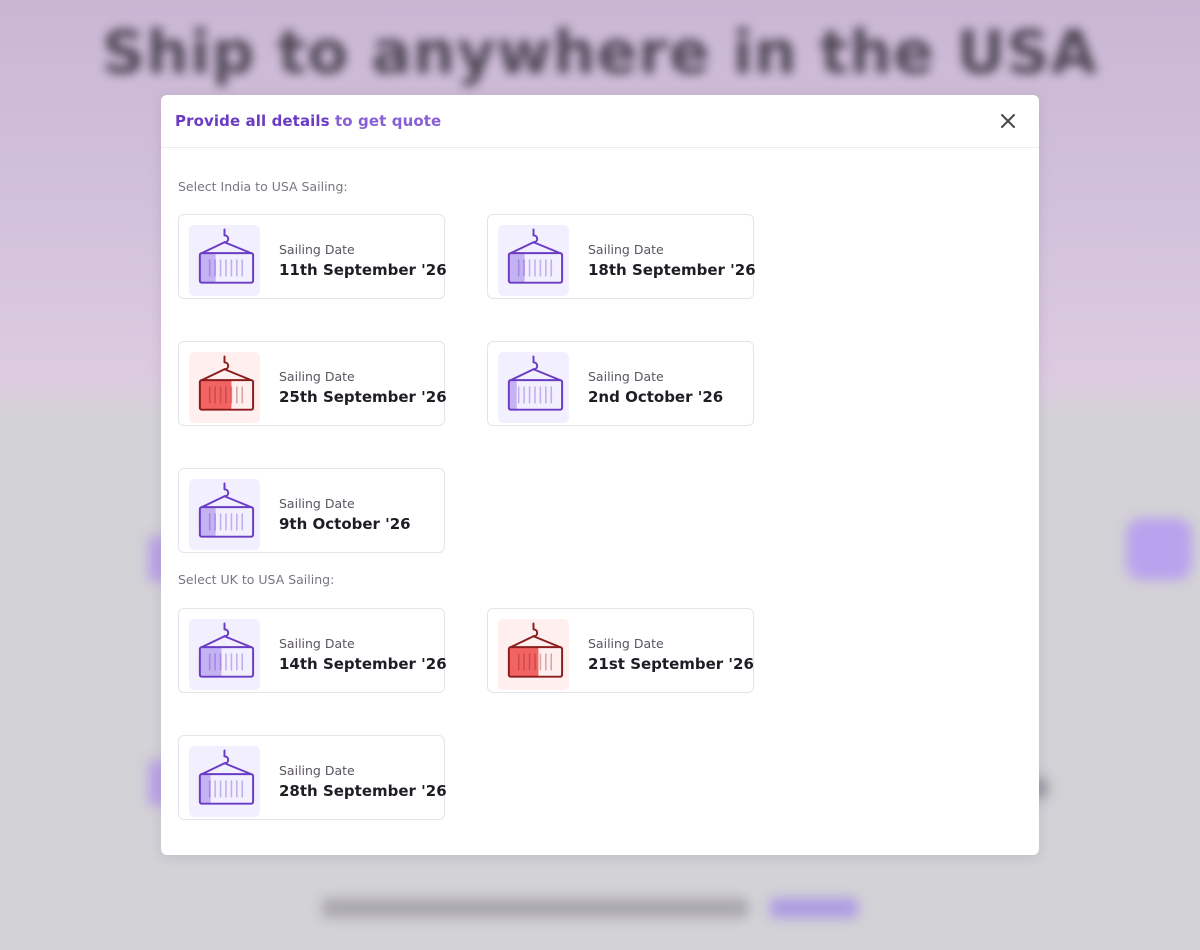 Image resolution: width=1200 pixels, height=950 pixels. I want to click on sailing-date-card: Sailing Date 9th October '26, so click(311, 510).